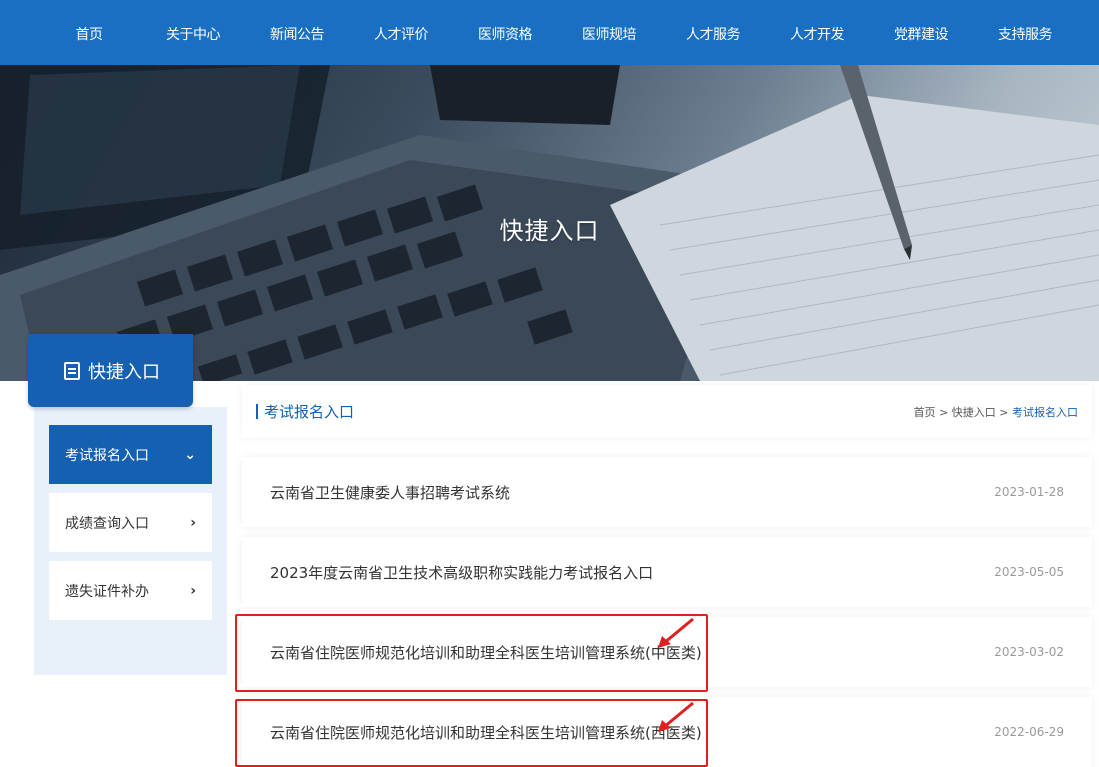 The width and height of the screenshot is (1099, 767). I want to click on breadcrumb: 首页 > 快捷入口 > 考试报名入口, so click(996, 412).